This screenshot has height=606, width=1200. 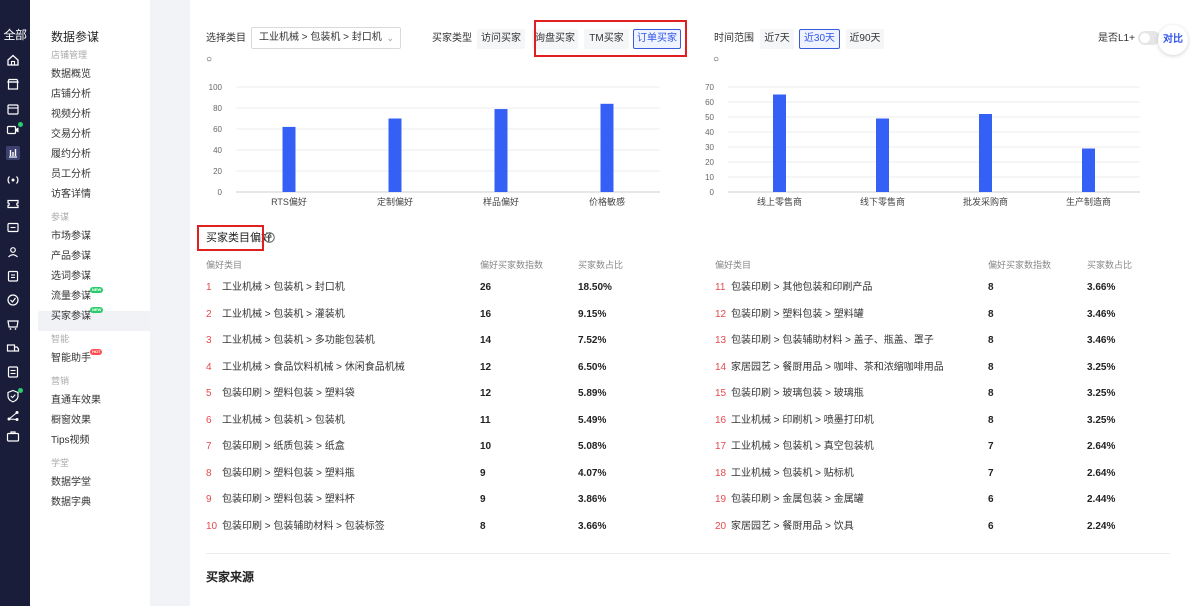 What do you see at coordinates (801, 288) in the screenshot?
I see `row-category-name: 包装印刷 > 其他包装和印刷产品` at bounding box center [801, 288].